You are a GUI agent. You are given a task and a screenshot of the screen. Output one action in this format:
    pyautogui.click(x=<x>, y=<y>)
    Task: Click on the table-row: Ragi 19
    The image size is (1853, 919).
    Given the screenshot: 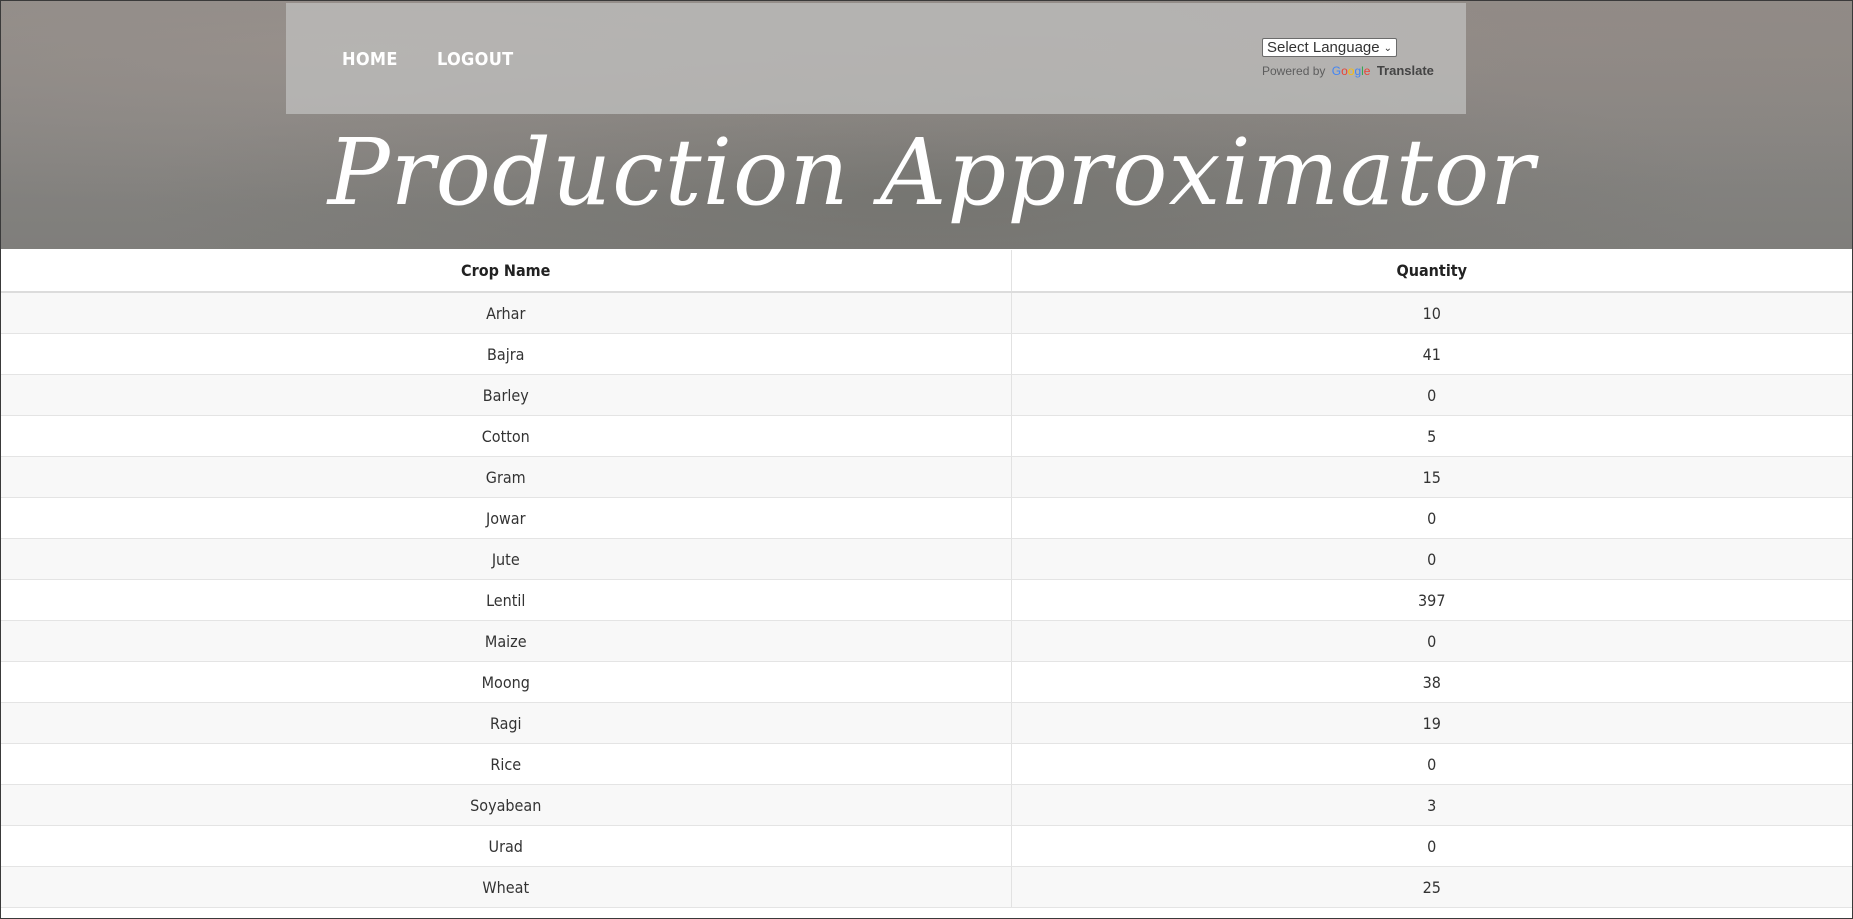 What is the action you would take?
    pyautogui.click(x=926, y=723)
    